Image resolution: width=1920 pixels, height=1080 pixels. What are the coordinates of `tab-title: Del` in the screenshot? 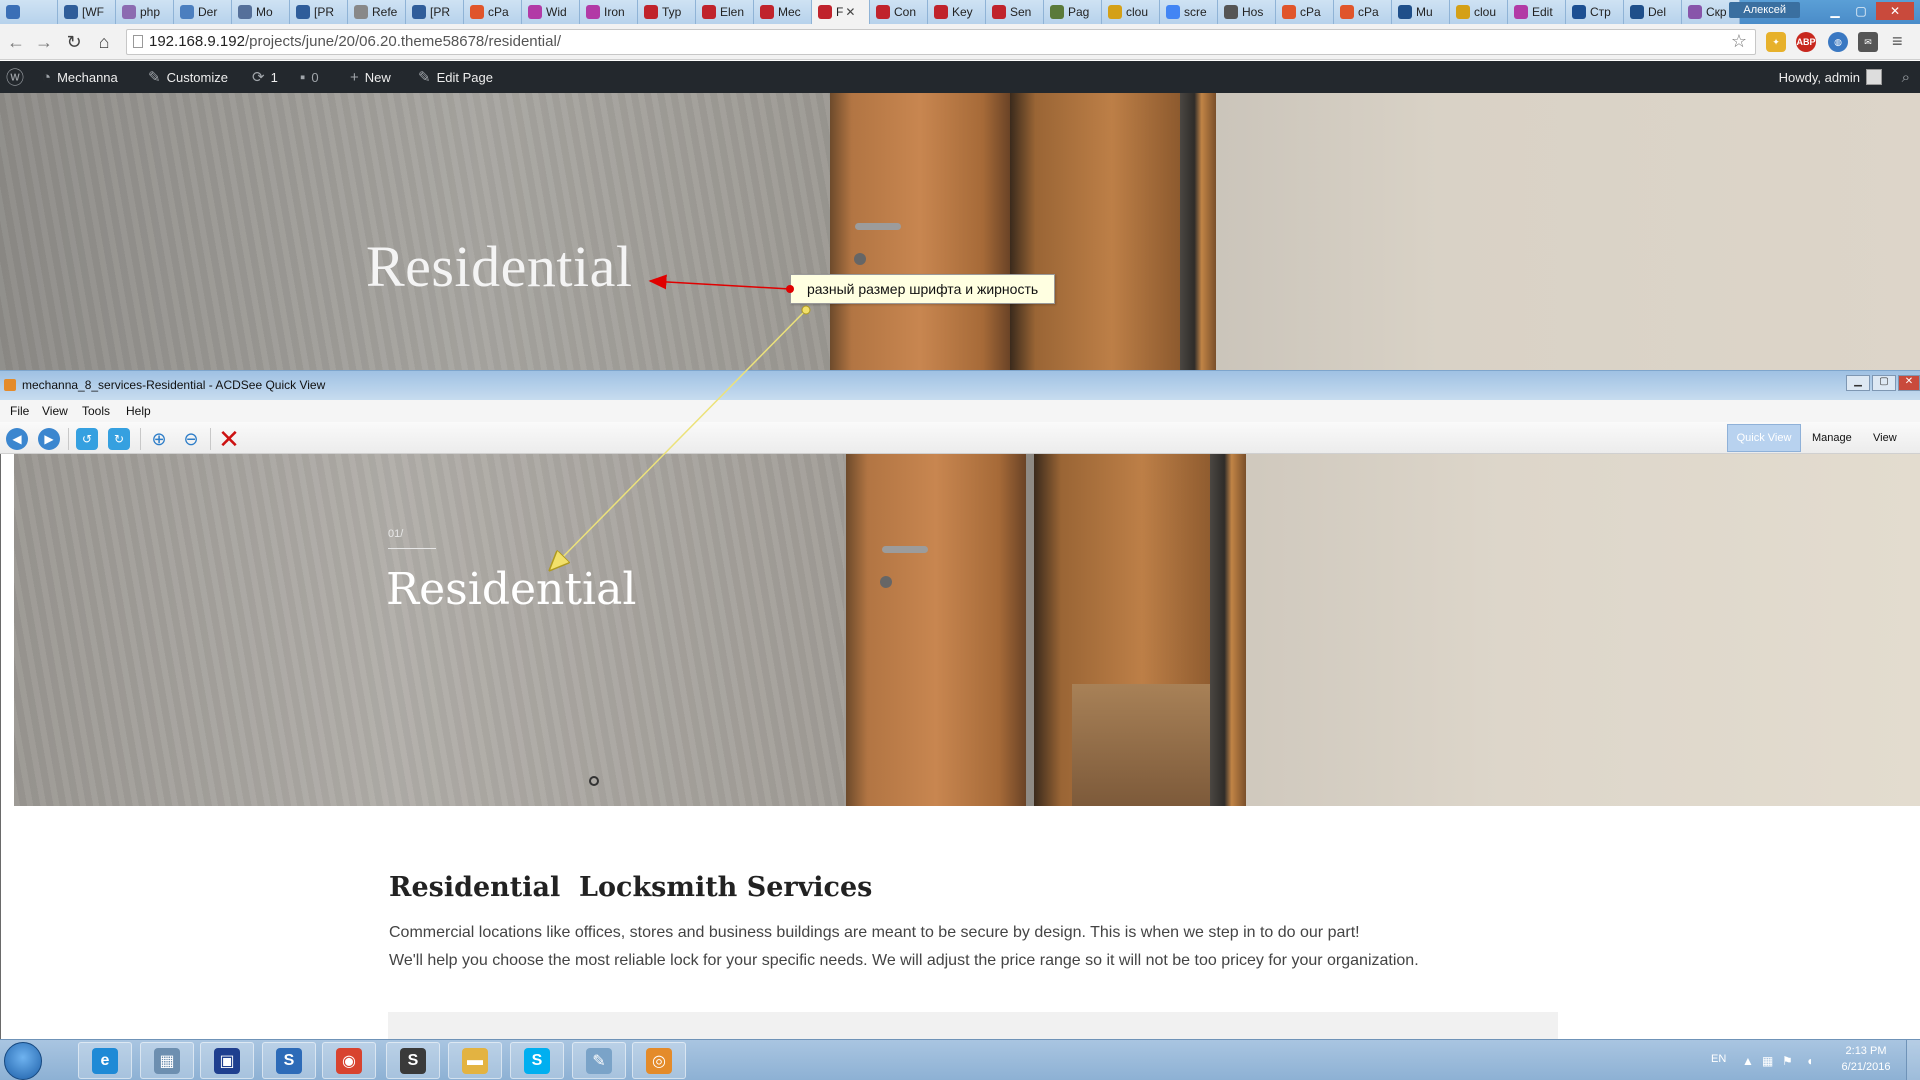 It's located at (1657, 12).